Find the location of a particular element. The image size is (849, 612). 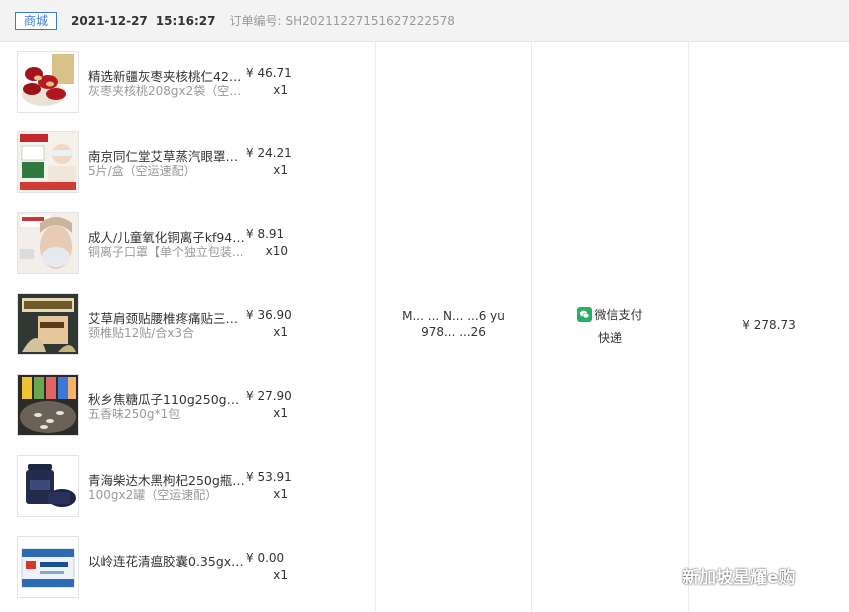

item-spec: 100gx2罐（空运速配） is located at coordinates (153, 495).